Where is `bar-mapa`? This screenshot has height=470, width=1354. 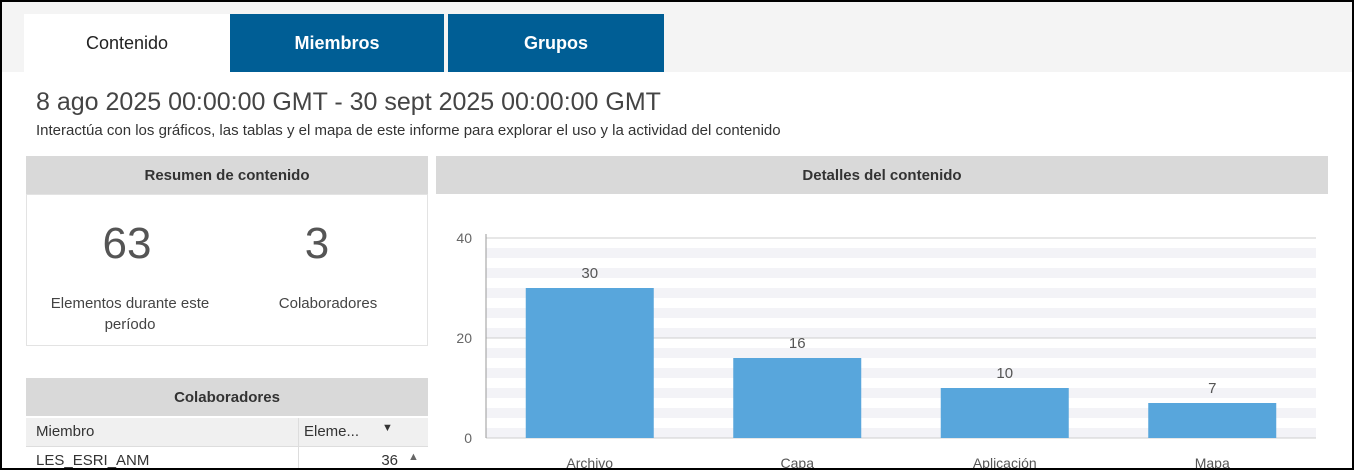 bar-mapa is located at coordinates (1212, 420).